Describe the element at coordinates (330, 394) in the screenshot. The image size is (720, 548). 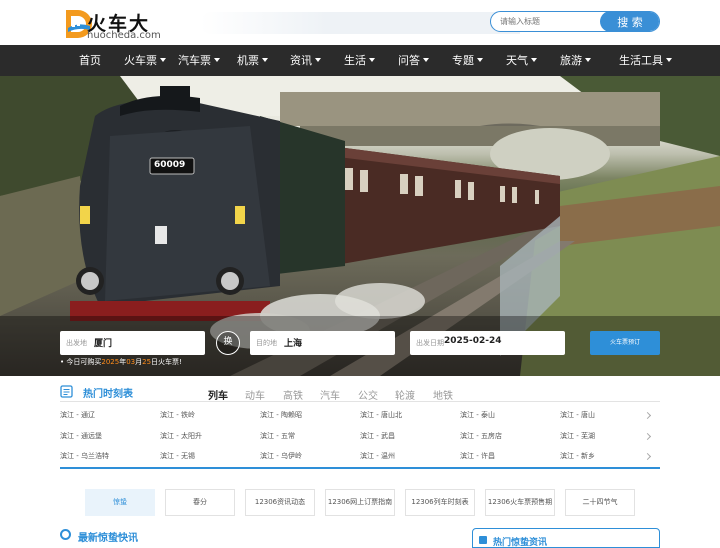
I see `tab-3: 汽车` at that location.